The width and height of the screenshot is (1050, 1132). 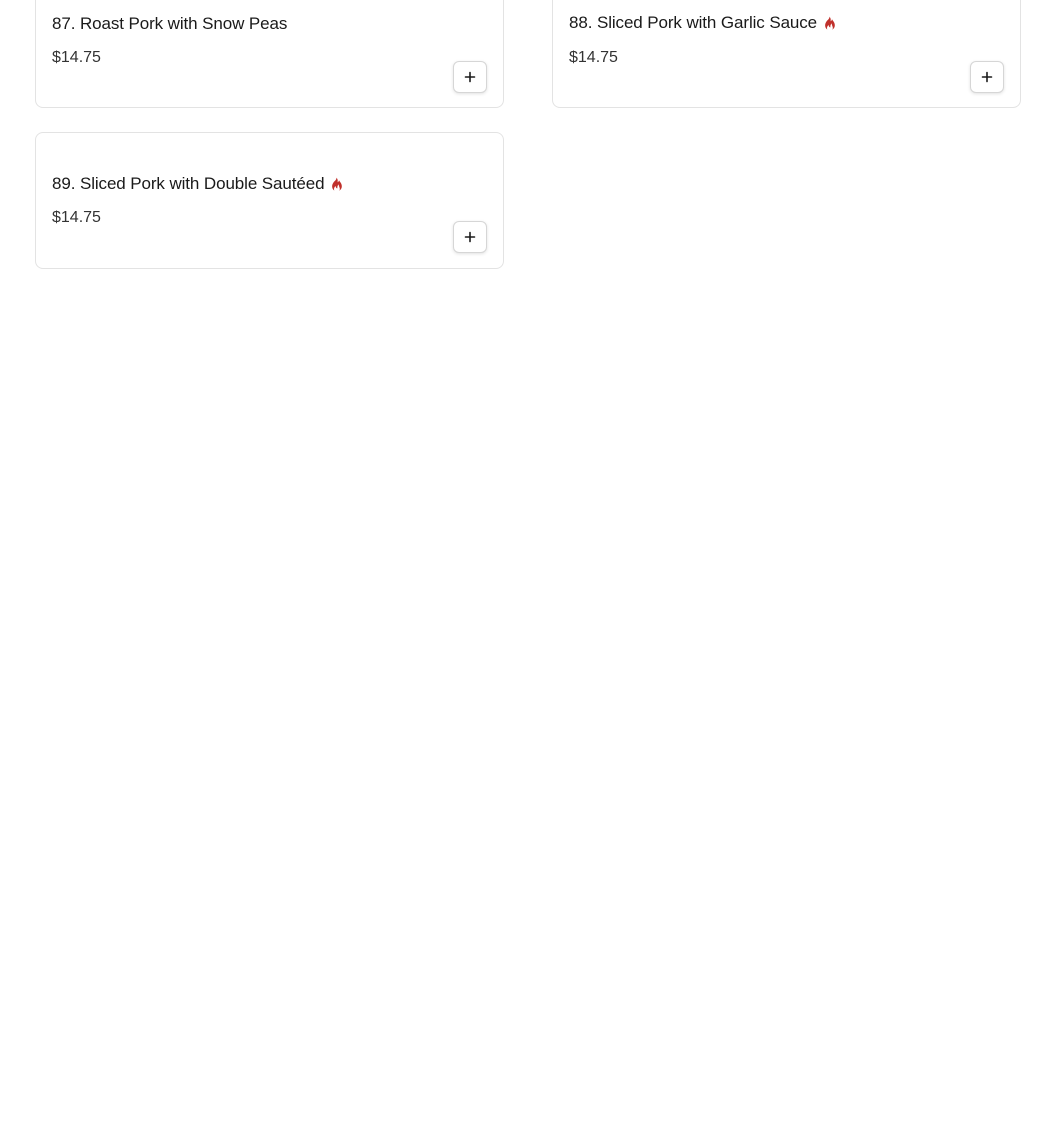 I want to click on menu-item-name: 88. Sliced Pork with Garlic Sauce, so click(x=693, y=22).